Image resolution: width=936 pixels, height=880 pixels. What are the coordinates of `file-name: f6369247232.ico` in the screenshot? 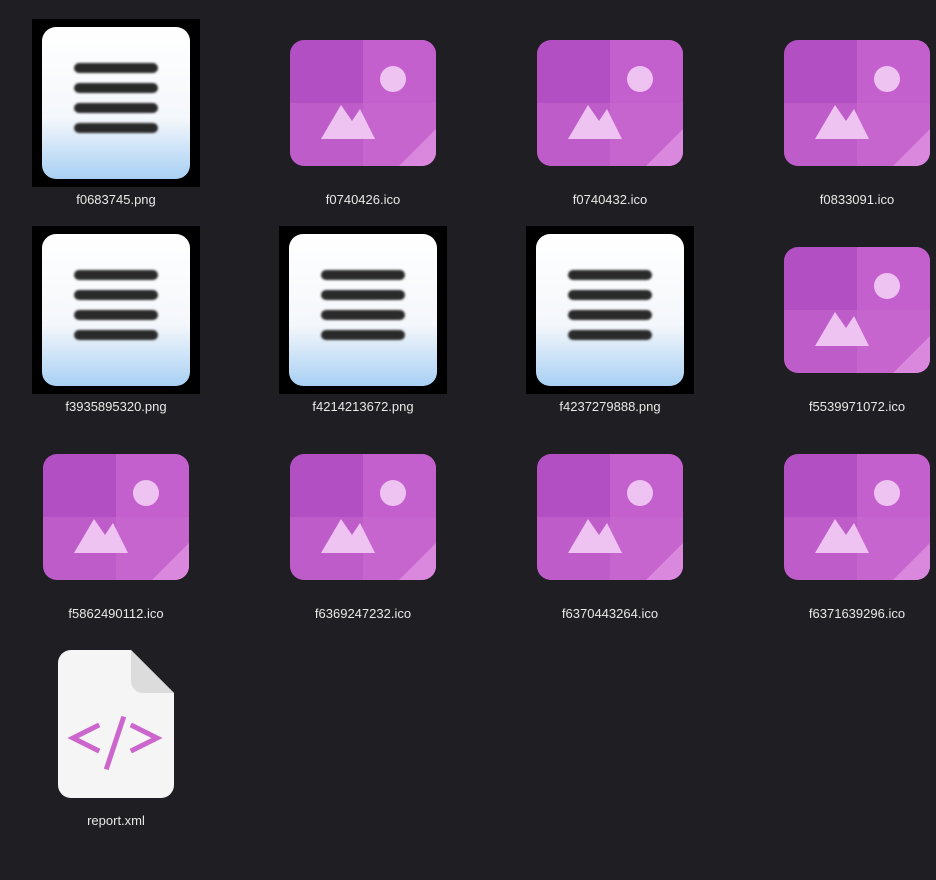 It's located at (363, 613).